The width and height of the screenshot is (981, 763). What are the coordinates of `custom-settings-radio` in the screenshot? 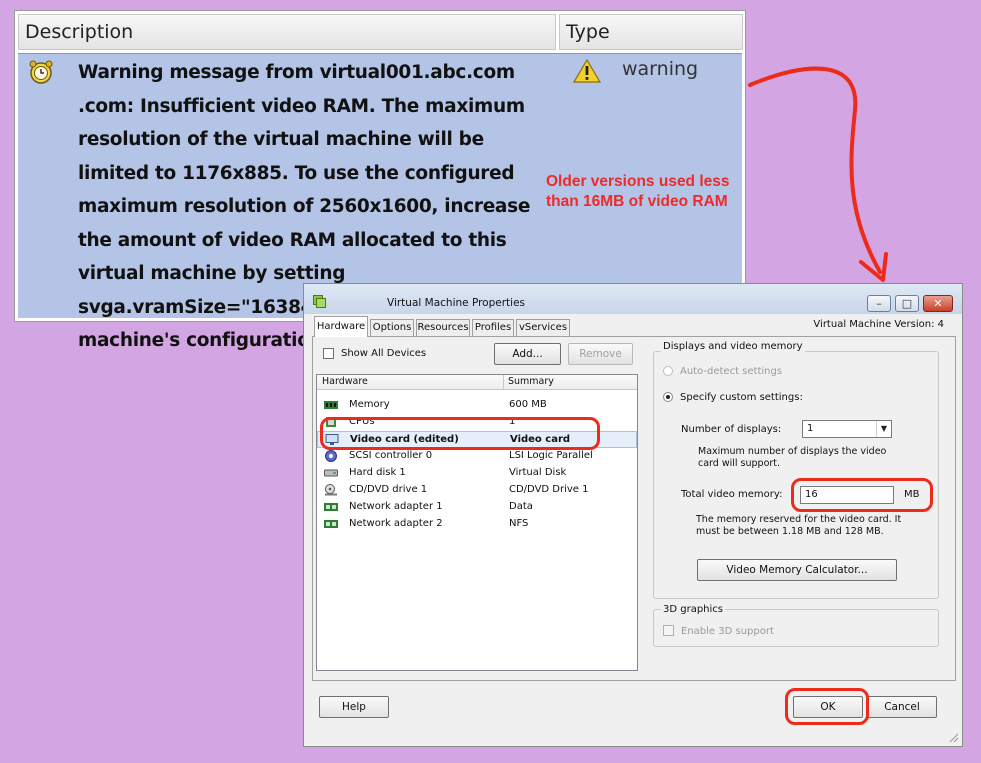 It's located at (668, 397).